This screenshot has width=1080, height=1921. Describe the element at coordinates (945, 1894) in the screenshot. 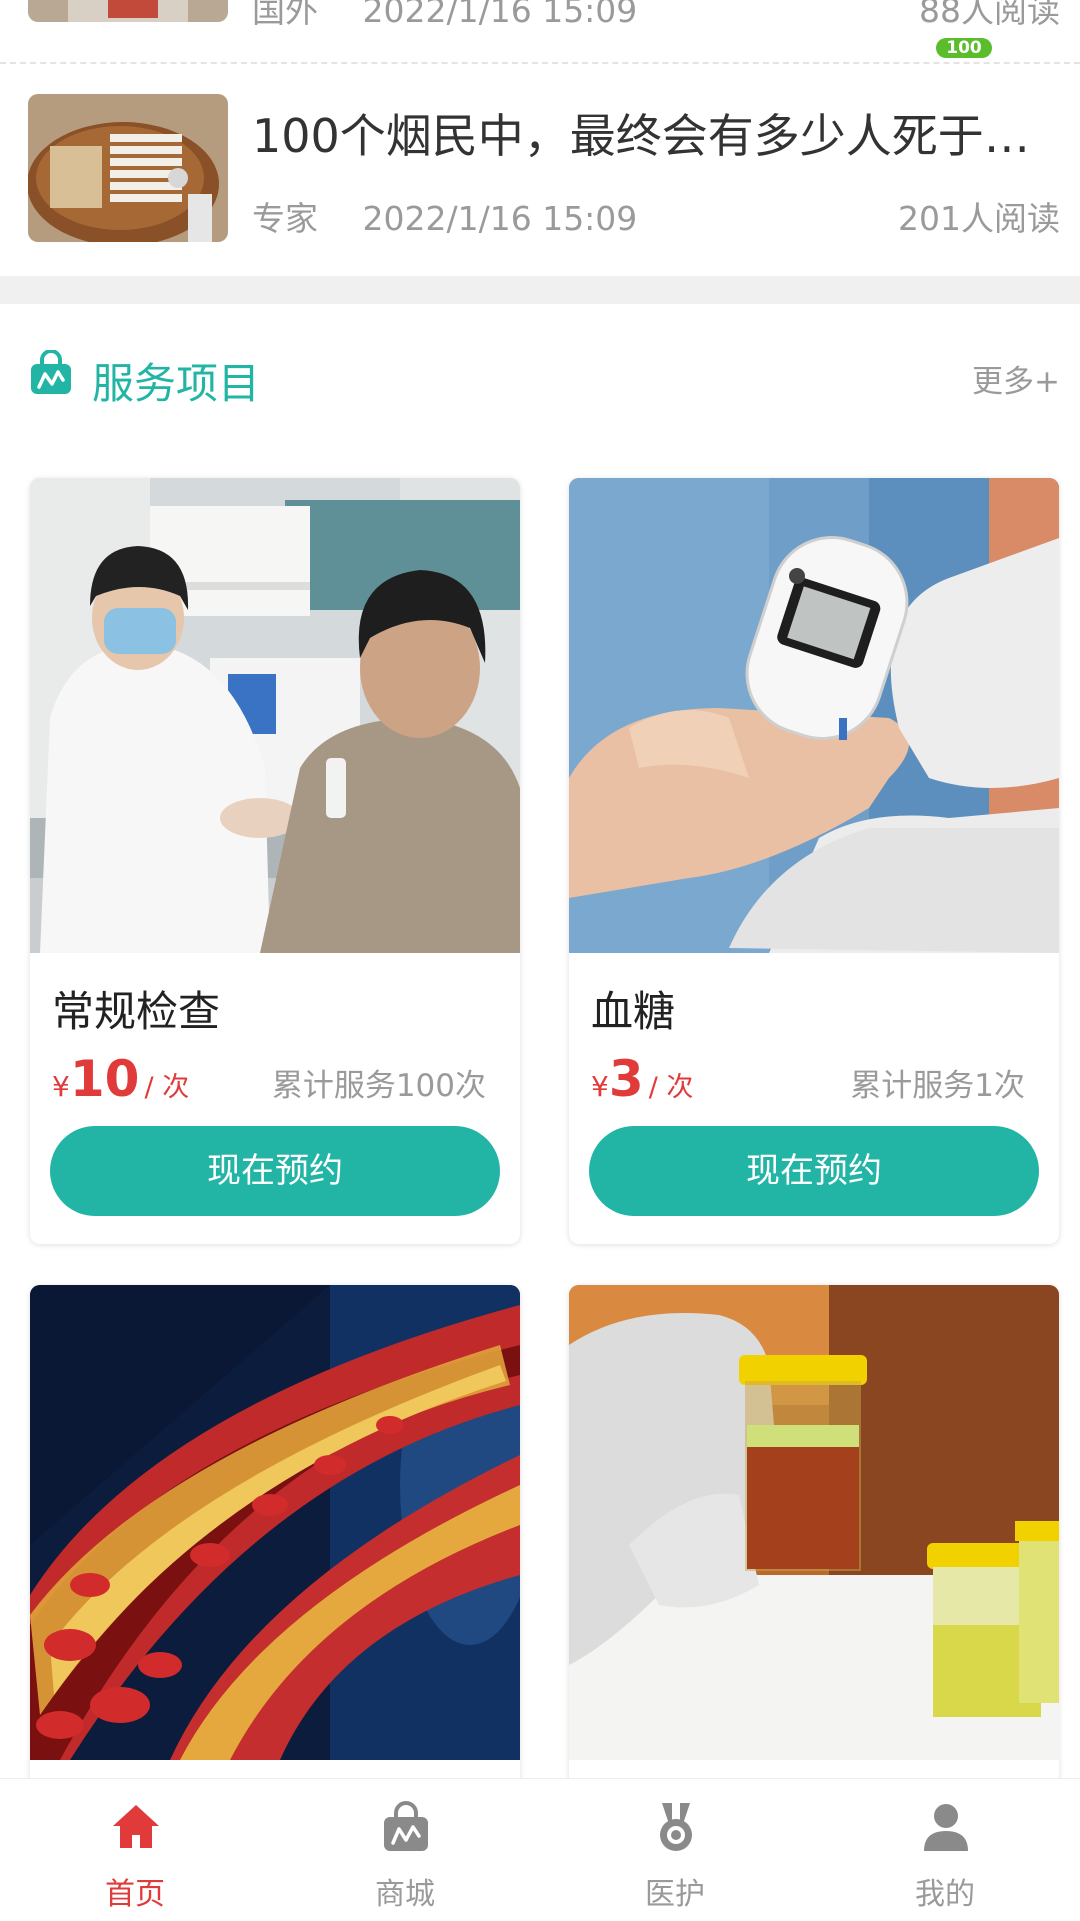

I see `tab-label: 我的` at that location.